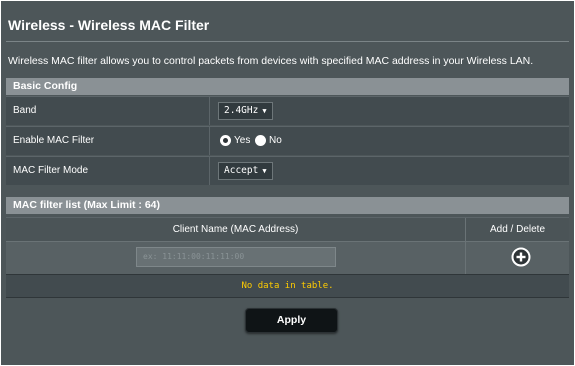 The width and height of the screenshot is (575, 366). Describe the element at coordinates (287, 110) in the screenshot. I see `band-row: Band 2.4GHz ▼` at that location.